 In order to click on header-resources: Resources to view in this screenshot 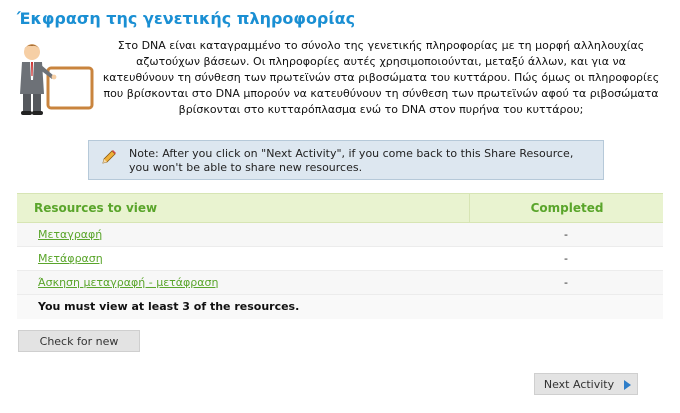, I will do `click(96, 208)`.